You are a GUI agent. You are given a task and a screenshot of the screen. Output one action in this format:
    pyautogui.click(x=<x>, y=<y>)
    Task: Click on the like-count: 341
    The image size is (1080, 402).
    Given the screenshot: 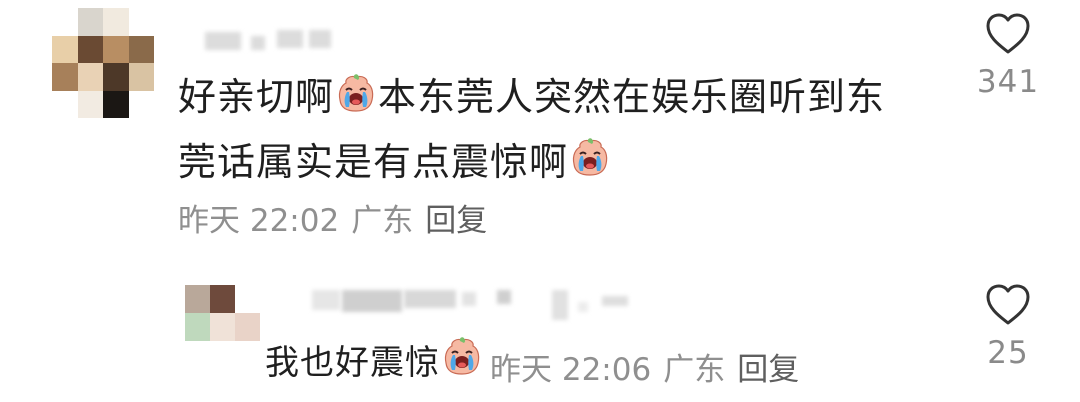 What is the action you would take?
    pyautogui.click(x=1008, y=82)
    